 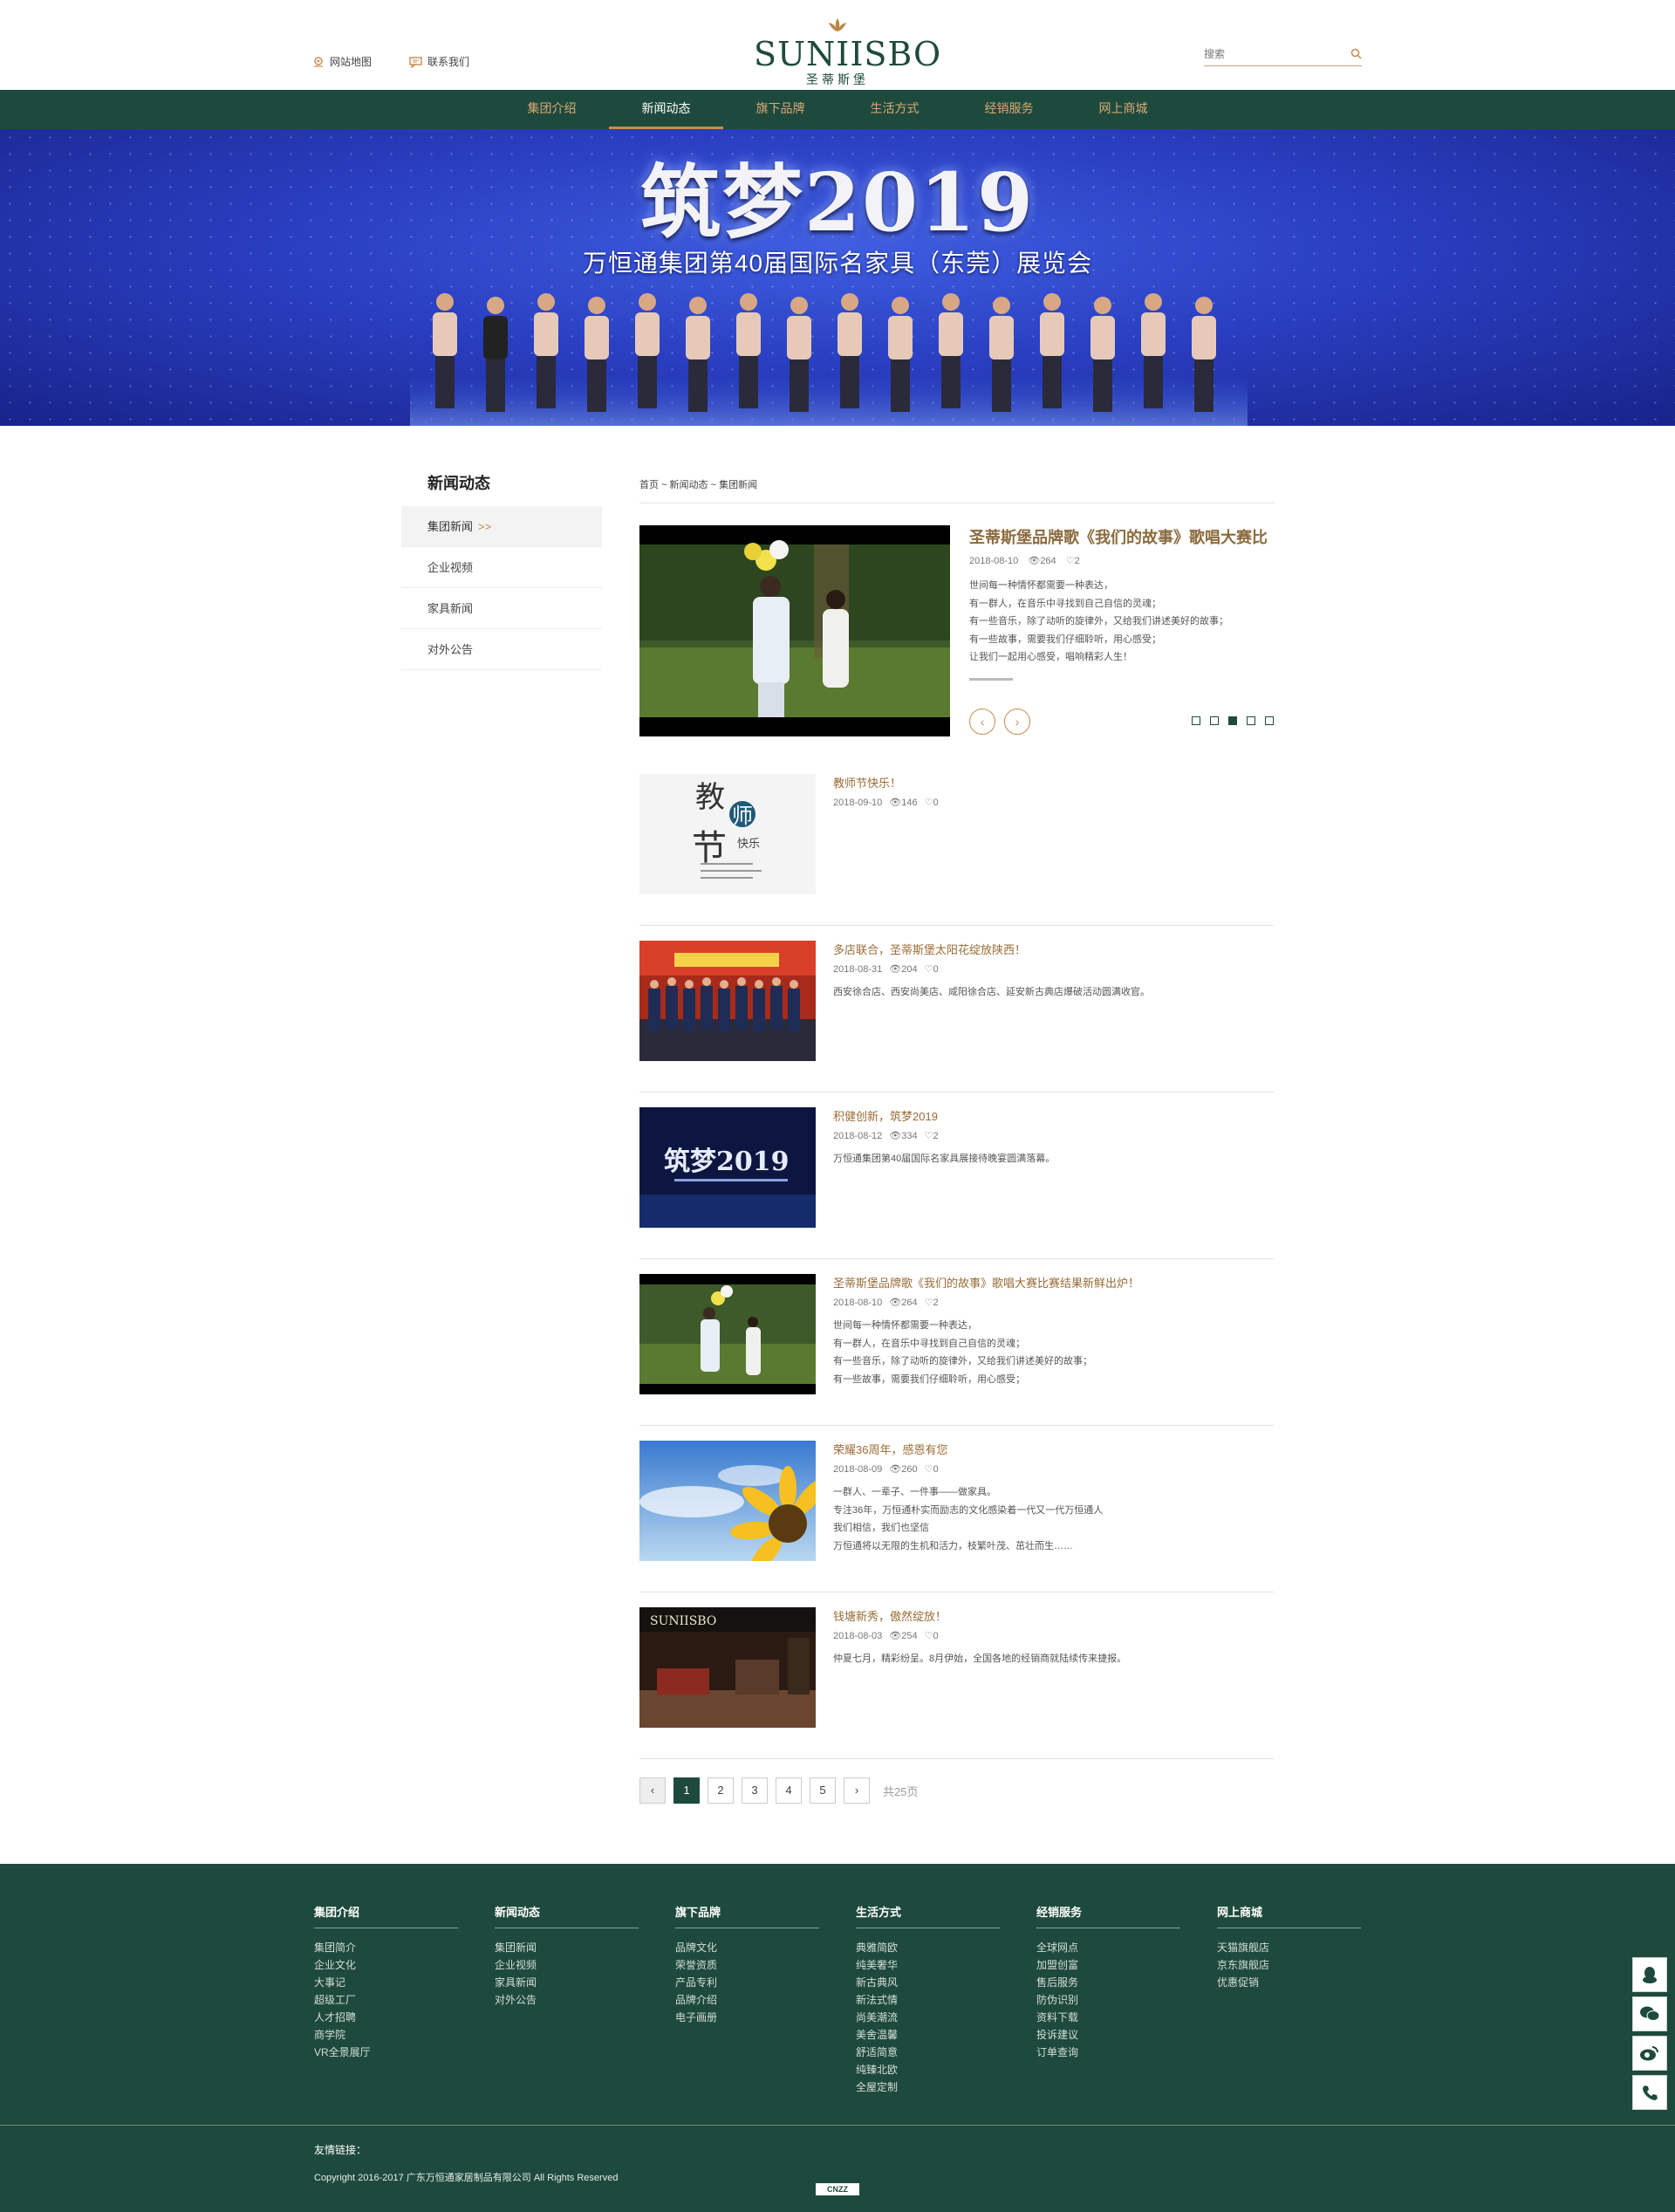 What do you see at coordinates (342, 61) in the screenshot?
I see `sitemap-link: 网站地图` at bounding box center [342, 61].